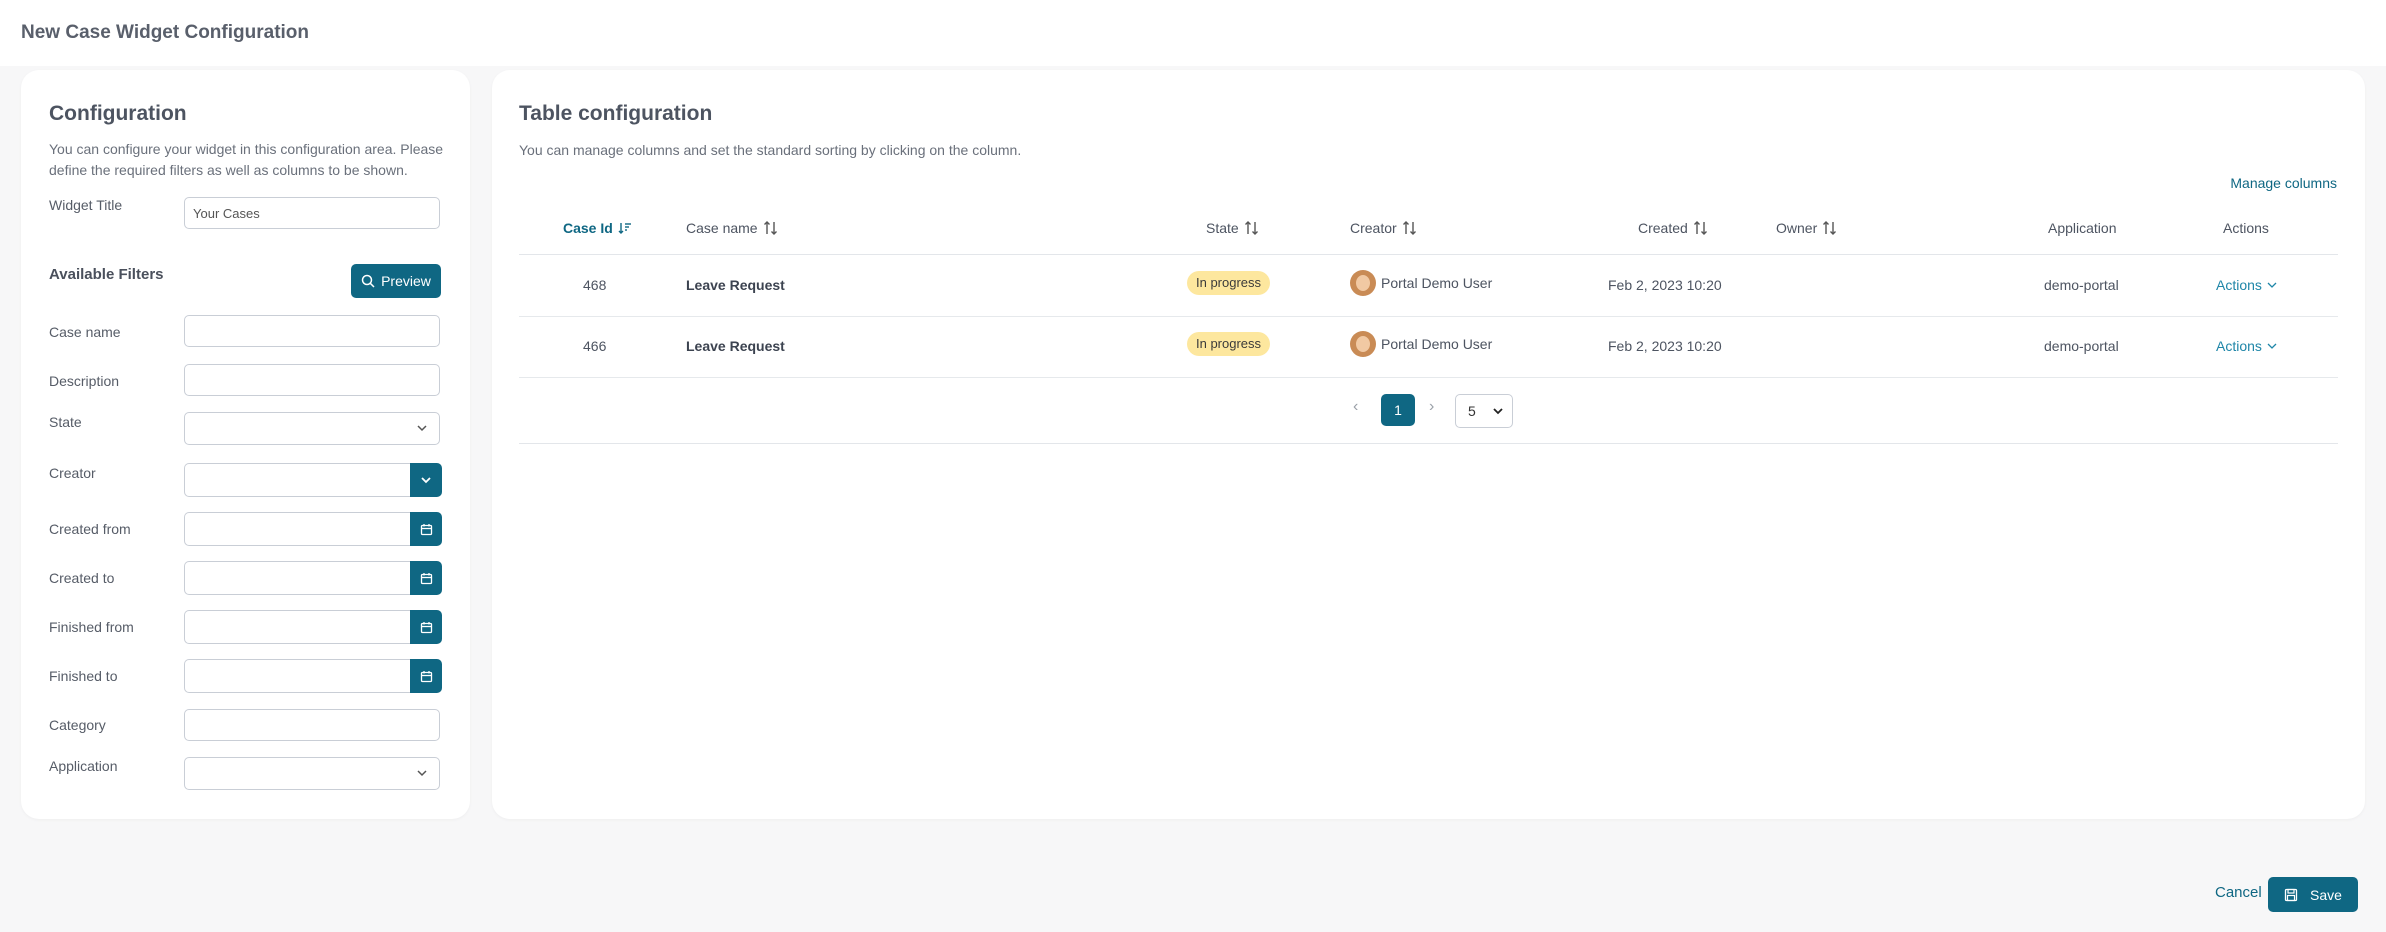 Image resolution: width=2386 pixels, height=932 pixels. What do you see at coordinates (72, 473) in the screenshot?
I see `filter-label-creator: Creator` at bounding box center [72, 473].